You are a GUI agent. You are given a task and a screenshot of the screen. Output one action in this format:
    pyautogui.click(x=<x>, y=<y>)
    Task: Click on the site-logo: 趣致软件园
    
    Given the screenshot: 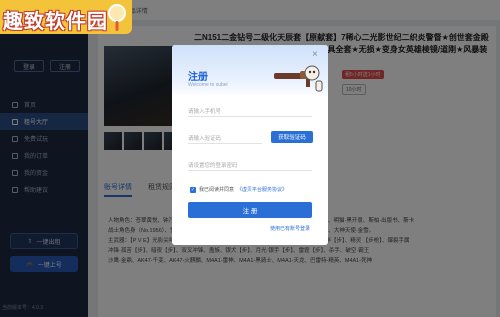 What is the action you would take?
    pyautogui.click(x=66, y=17)
    